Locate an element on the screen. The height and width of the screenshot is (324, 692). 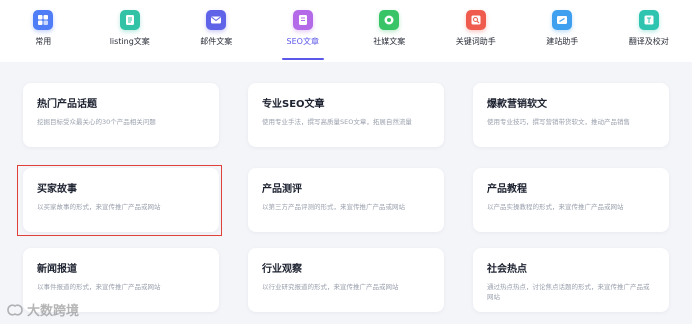
social-icon is located at coordinates (389, 20).